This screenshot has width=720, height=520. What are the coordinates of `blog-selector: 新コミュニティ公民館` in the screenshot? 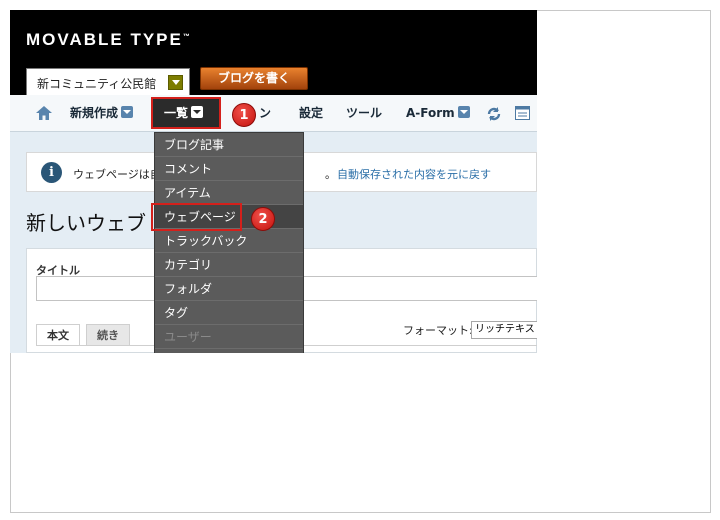 It's located at (108, 81).